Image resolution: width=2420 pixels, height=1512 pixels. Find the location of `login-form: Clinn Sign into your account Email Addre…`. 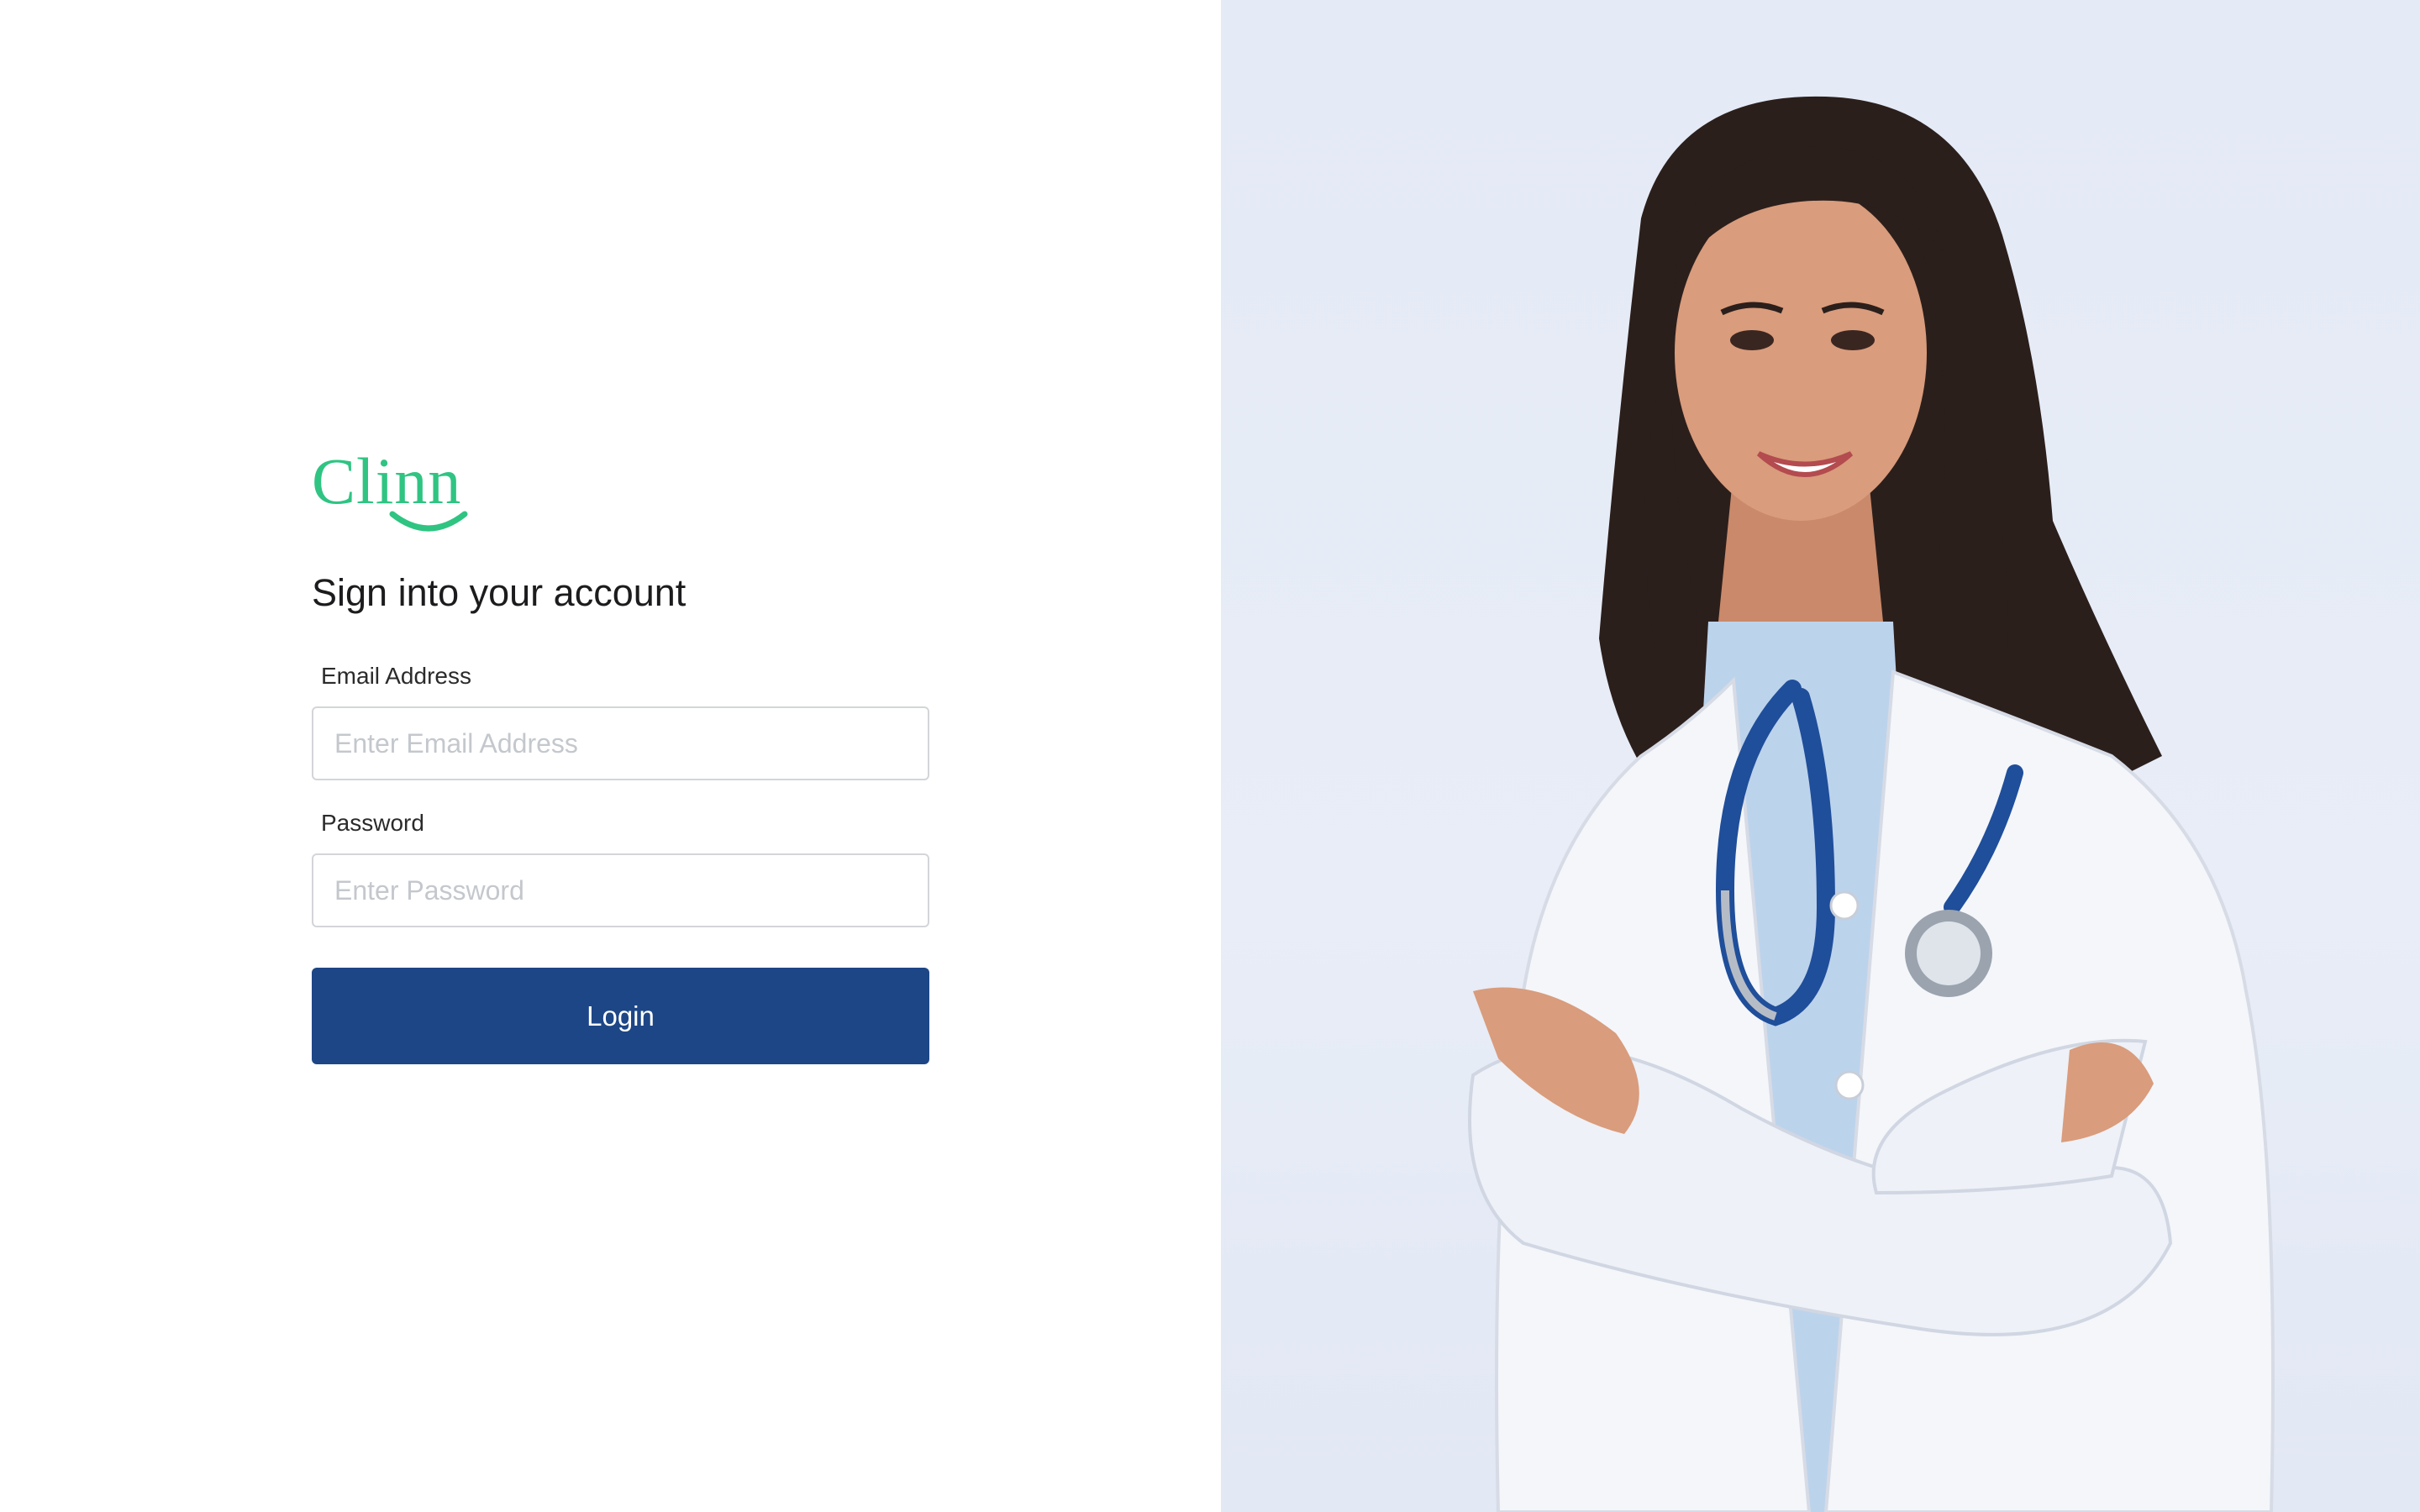

login-form: Clinn Sign into your account Email Addre… is located at coordinates (620, 754).